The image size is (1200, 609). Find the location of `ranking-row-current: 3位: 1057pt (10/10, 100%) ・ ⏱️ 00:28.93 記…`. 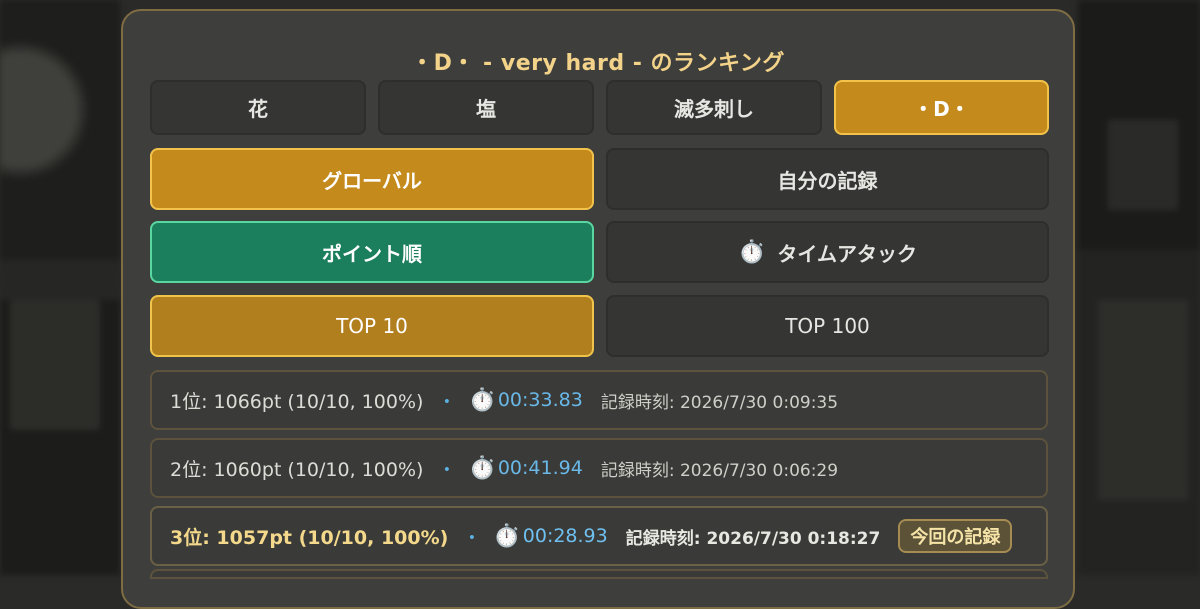

ranking-row-current: 3位: 1057pt (10/10, 100%) ・ ⏱️ 00:28.93 記… is located at coordinates (599, 536).